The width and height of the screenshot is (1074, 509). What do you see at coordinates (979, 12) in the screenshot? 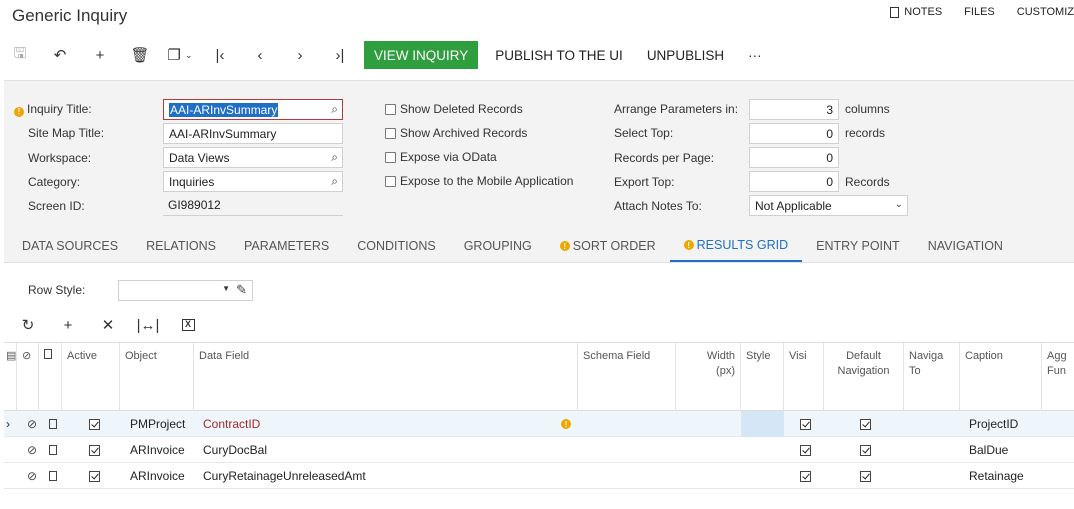
I see `files-link: FILES` at bounding box center [979, 12].